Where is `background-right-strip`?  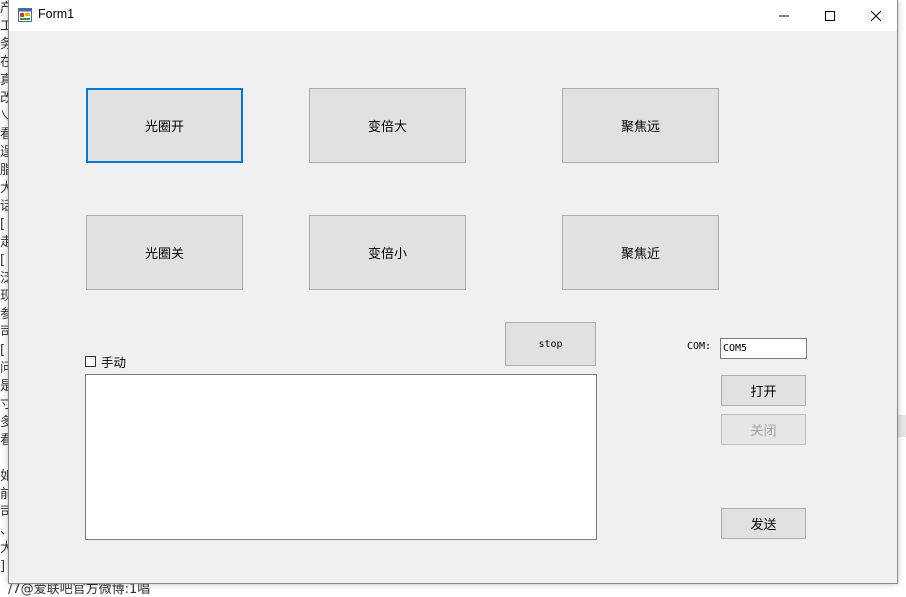 background-right-strip is located at coordinates (902, 296).